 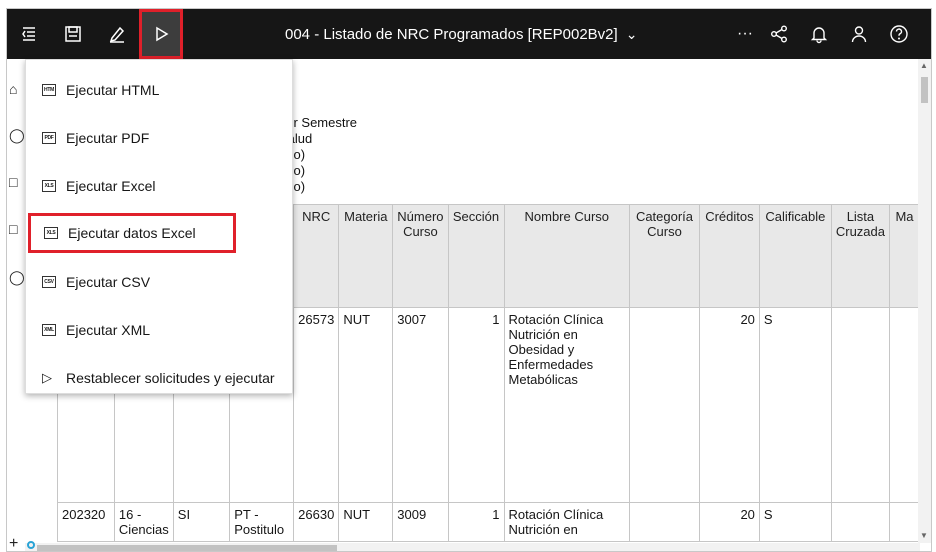 What do you see at coordinates (316, 522) in the screenshot?
I see `table-cell: 26630` at bounding box center [316, 522].